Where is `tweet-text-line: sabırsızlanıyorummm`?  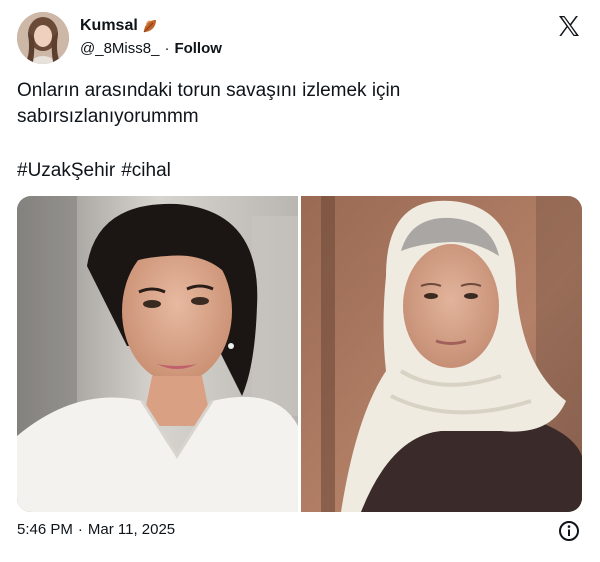 tweet-text-line: sabırsızlanıyorummm is located at coordinates (108, 116).